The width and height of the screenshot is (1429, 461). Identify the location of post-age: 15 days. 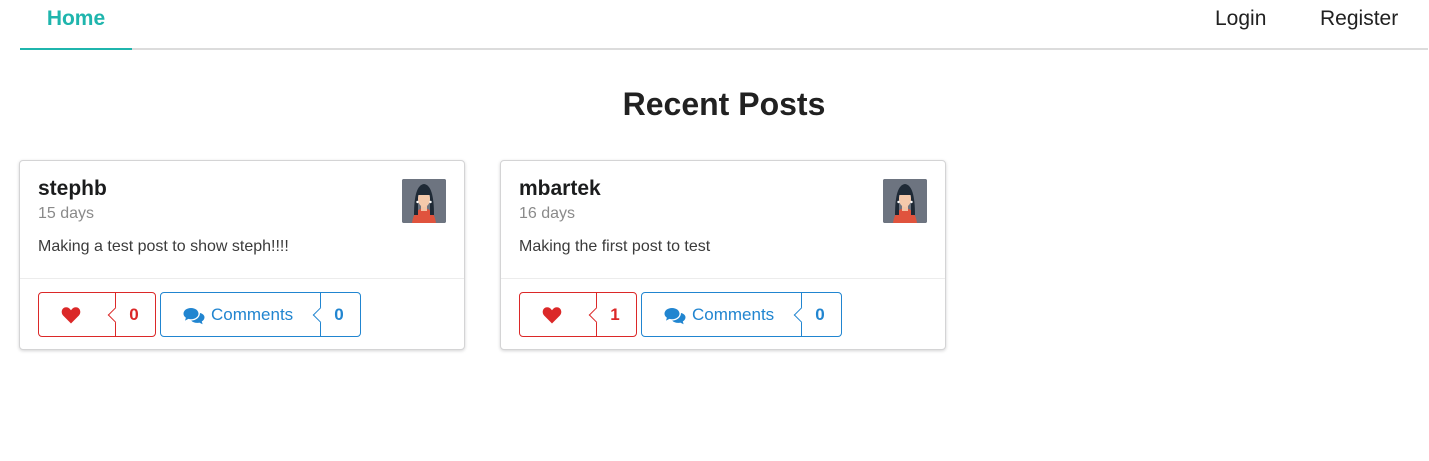
(66, 213).